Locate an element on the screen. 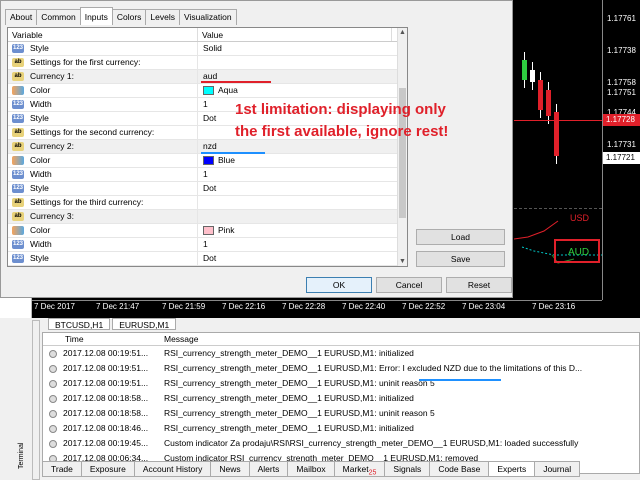 The width and height of the screenshot is (640, 480). scroll-down-icon: ▼ is located at coordinates (402, 261).